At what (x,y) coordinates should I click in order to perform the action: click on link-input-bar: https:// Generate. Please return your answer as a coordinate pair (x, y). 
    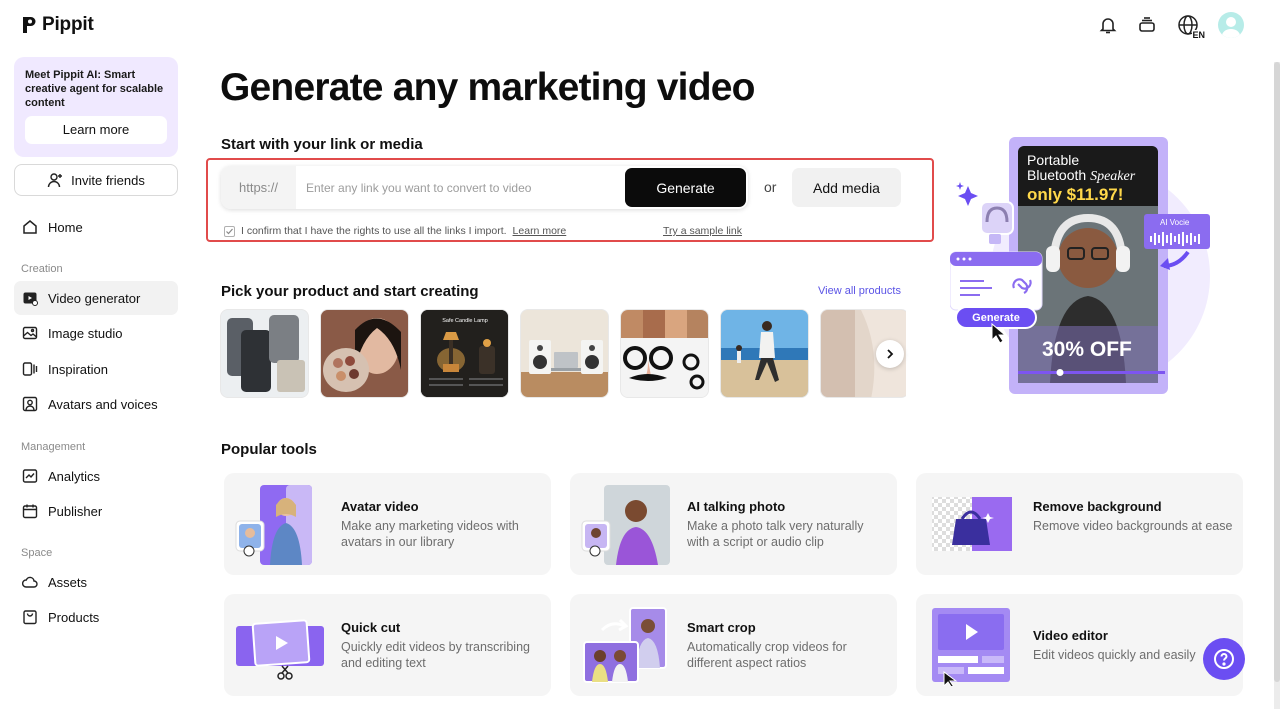
    Looking at the image, I should click on (484, 187).